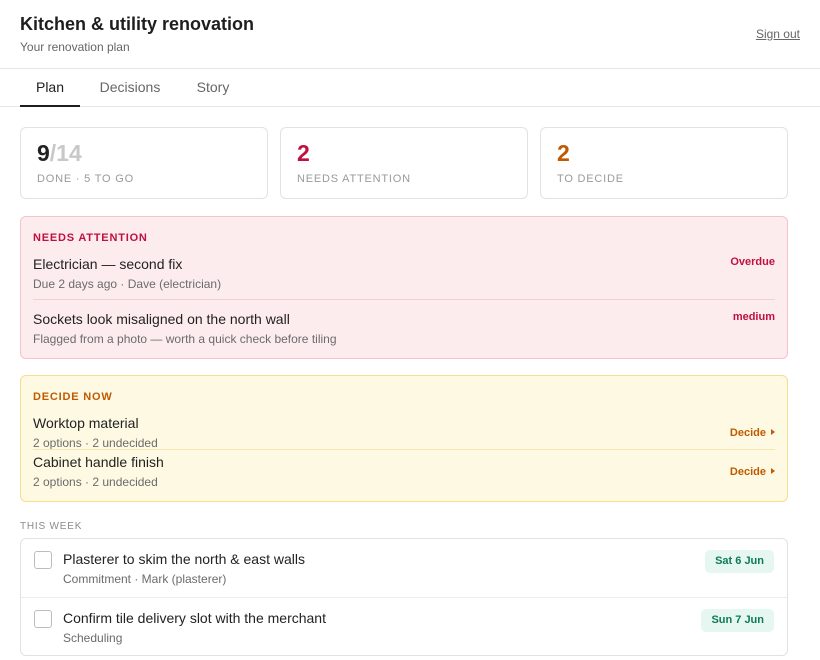 The height and width of the screenshot is (660, 820). What do you see at coordinates (184, 559) in the screenshot?
I see `task-title: Plasterer to skim the north & east walls` at bounding box center [184, 559].